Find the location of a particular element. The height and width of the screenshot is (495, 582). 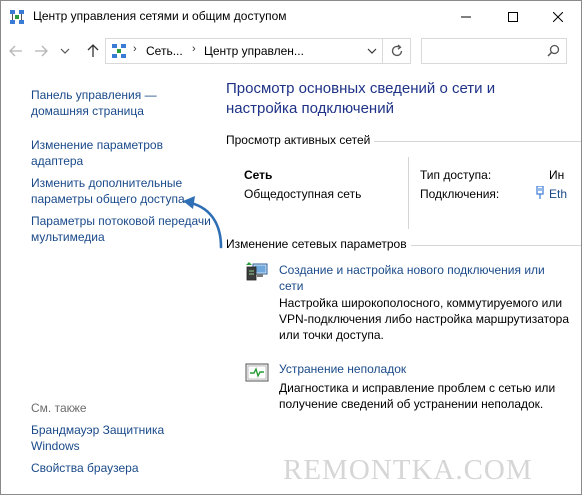

connection-link: Eth is located at coordinates (558, 194).